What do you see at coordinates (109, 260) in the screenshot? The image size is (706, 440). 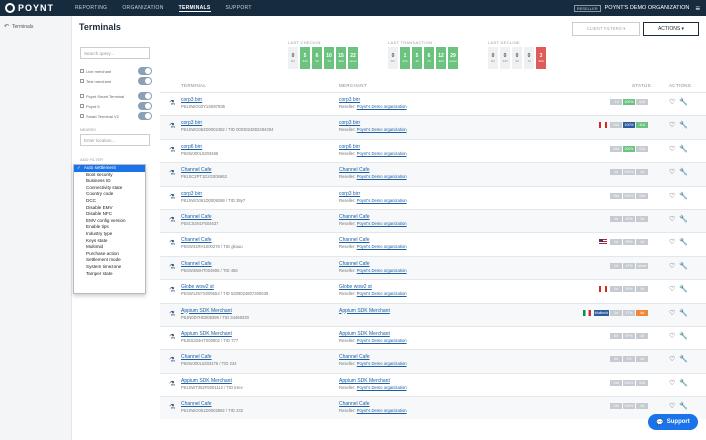 I see `filter-option: Settlement mode` at bounding box center [109, 260].